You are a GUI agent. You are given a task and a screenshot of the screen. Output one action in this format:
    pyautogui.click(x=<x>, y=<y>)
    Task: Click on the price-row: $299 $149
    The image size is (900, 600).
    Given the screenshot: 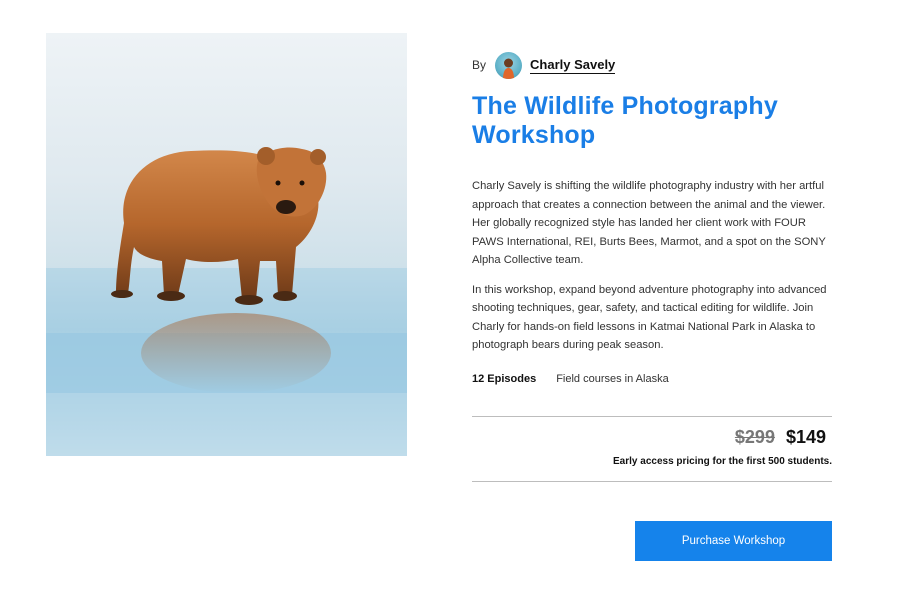 What is the action you would take?
    pyautogui.click(x=780, y=437)
    